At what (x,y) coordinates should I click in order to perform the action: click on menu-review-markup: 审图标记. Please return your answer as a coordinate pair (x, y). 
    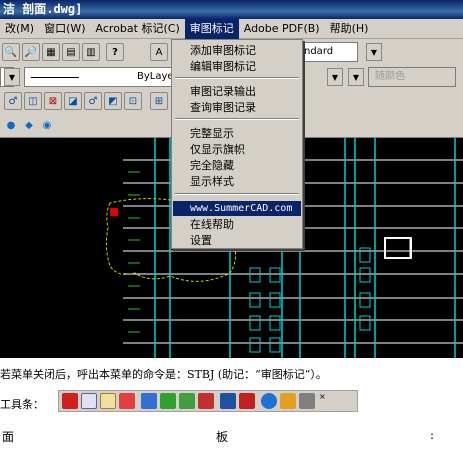
    Looking at the image, I should click on (211, 28).